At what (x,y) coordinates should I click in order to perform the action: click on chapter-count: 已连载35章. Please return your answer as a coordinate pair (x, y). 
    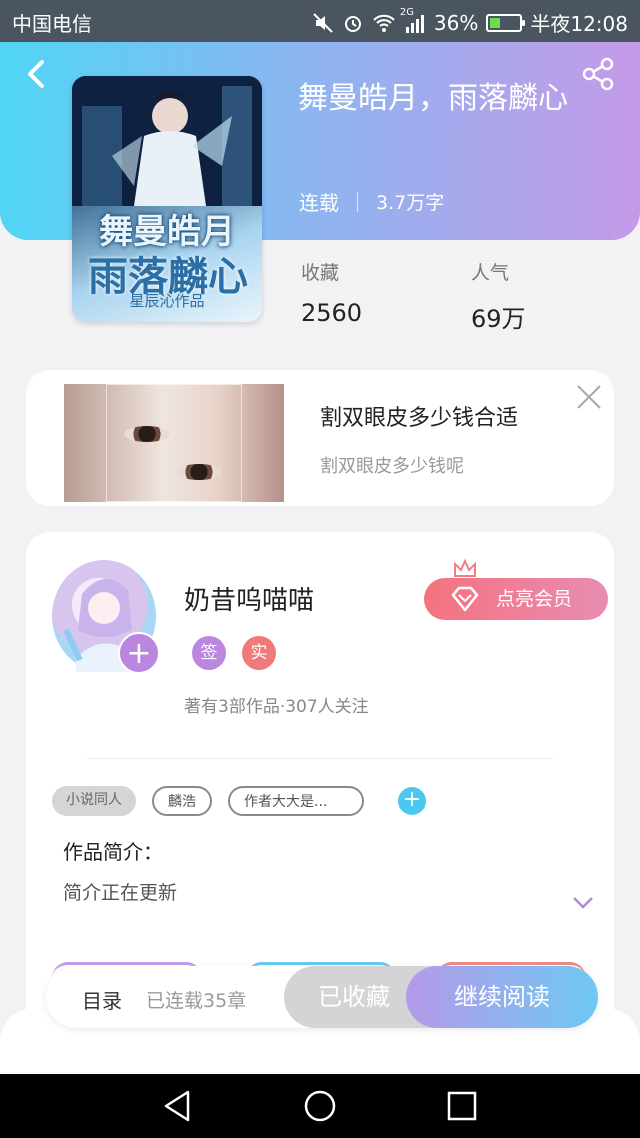
    Looking at the image, I should click on (196, 1001).